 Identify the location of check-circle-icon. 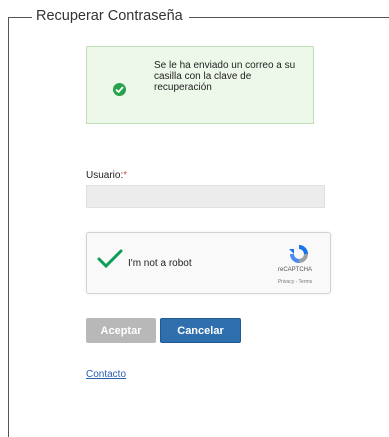
(119, 89).